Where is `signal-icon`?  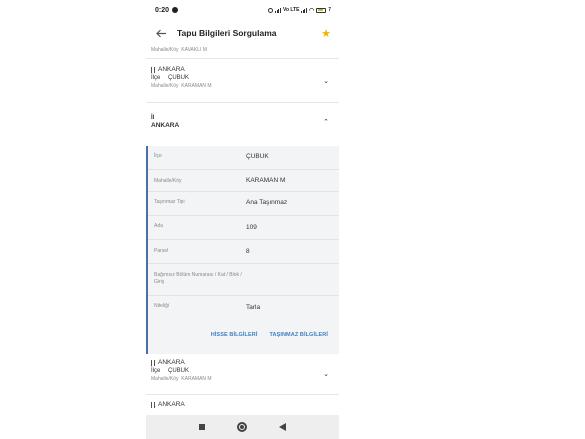 signal-icon is located at coordinates (278, 10).